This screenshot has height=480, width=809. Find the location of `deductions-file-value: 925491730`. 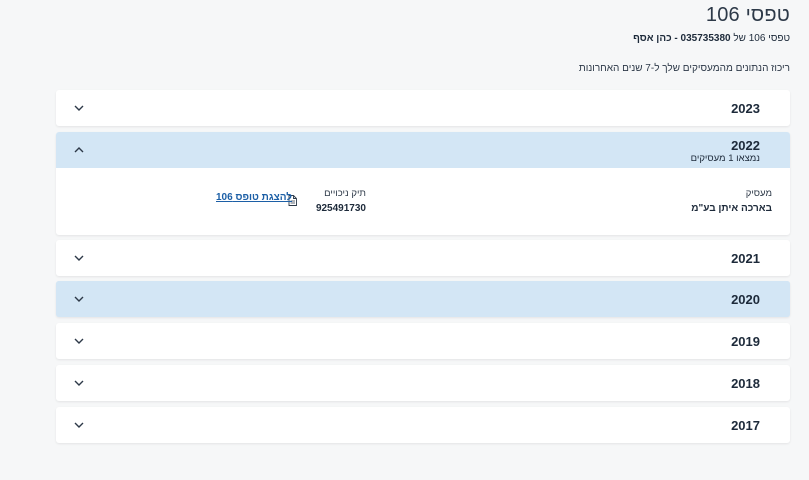

deductions-file-value: 925491730 is located at coordinates (340, 208).